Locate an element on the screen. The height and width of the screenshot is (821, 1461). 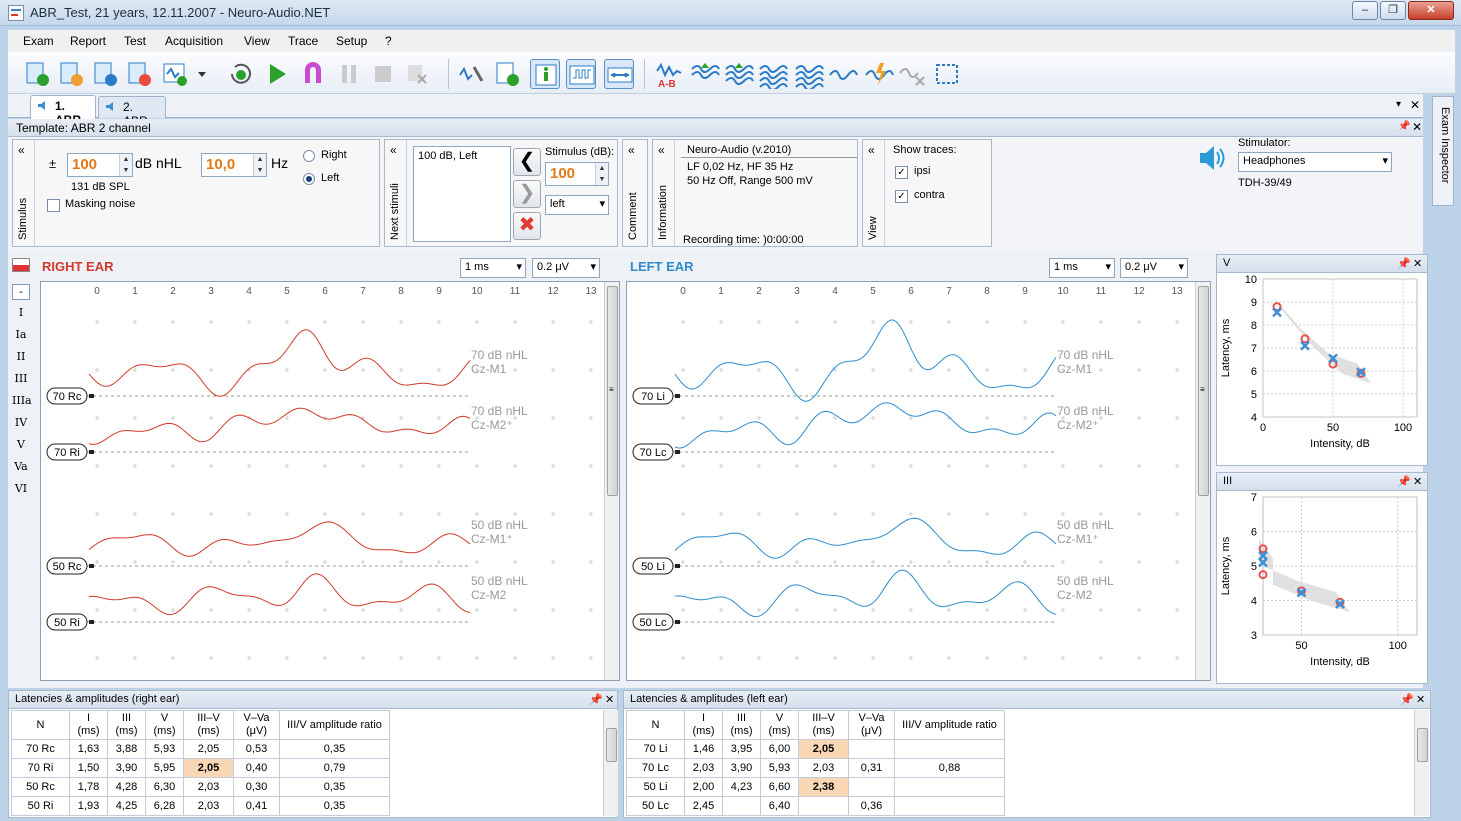
marker-button-iii: III is located at coordinates (21, 380).